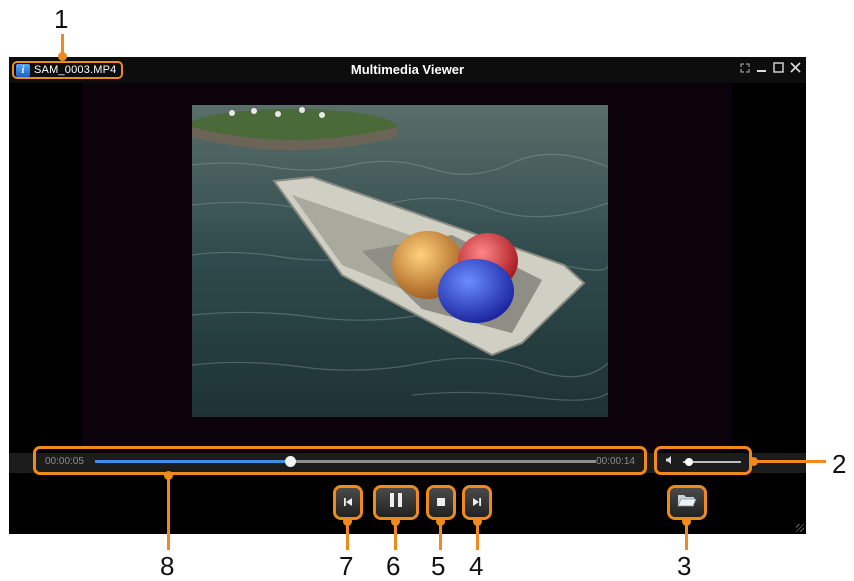 The height and width of the screenshot is (581, 854). I want to click on open-folder-button, so click(687, 502).